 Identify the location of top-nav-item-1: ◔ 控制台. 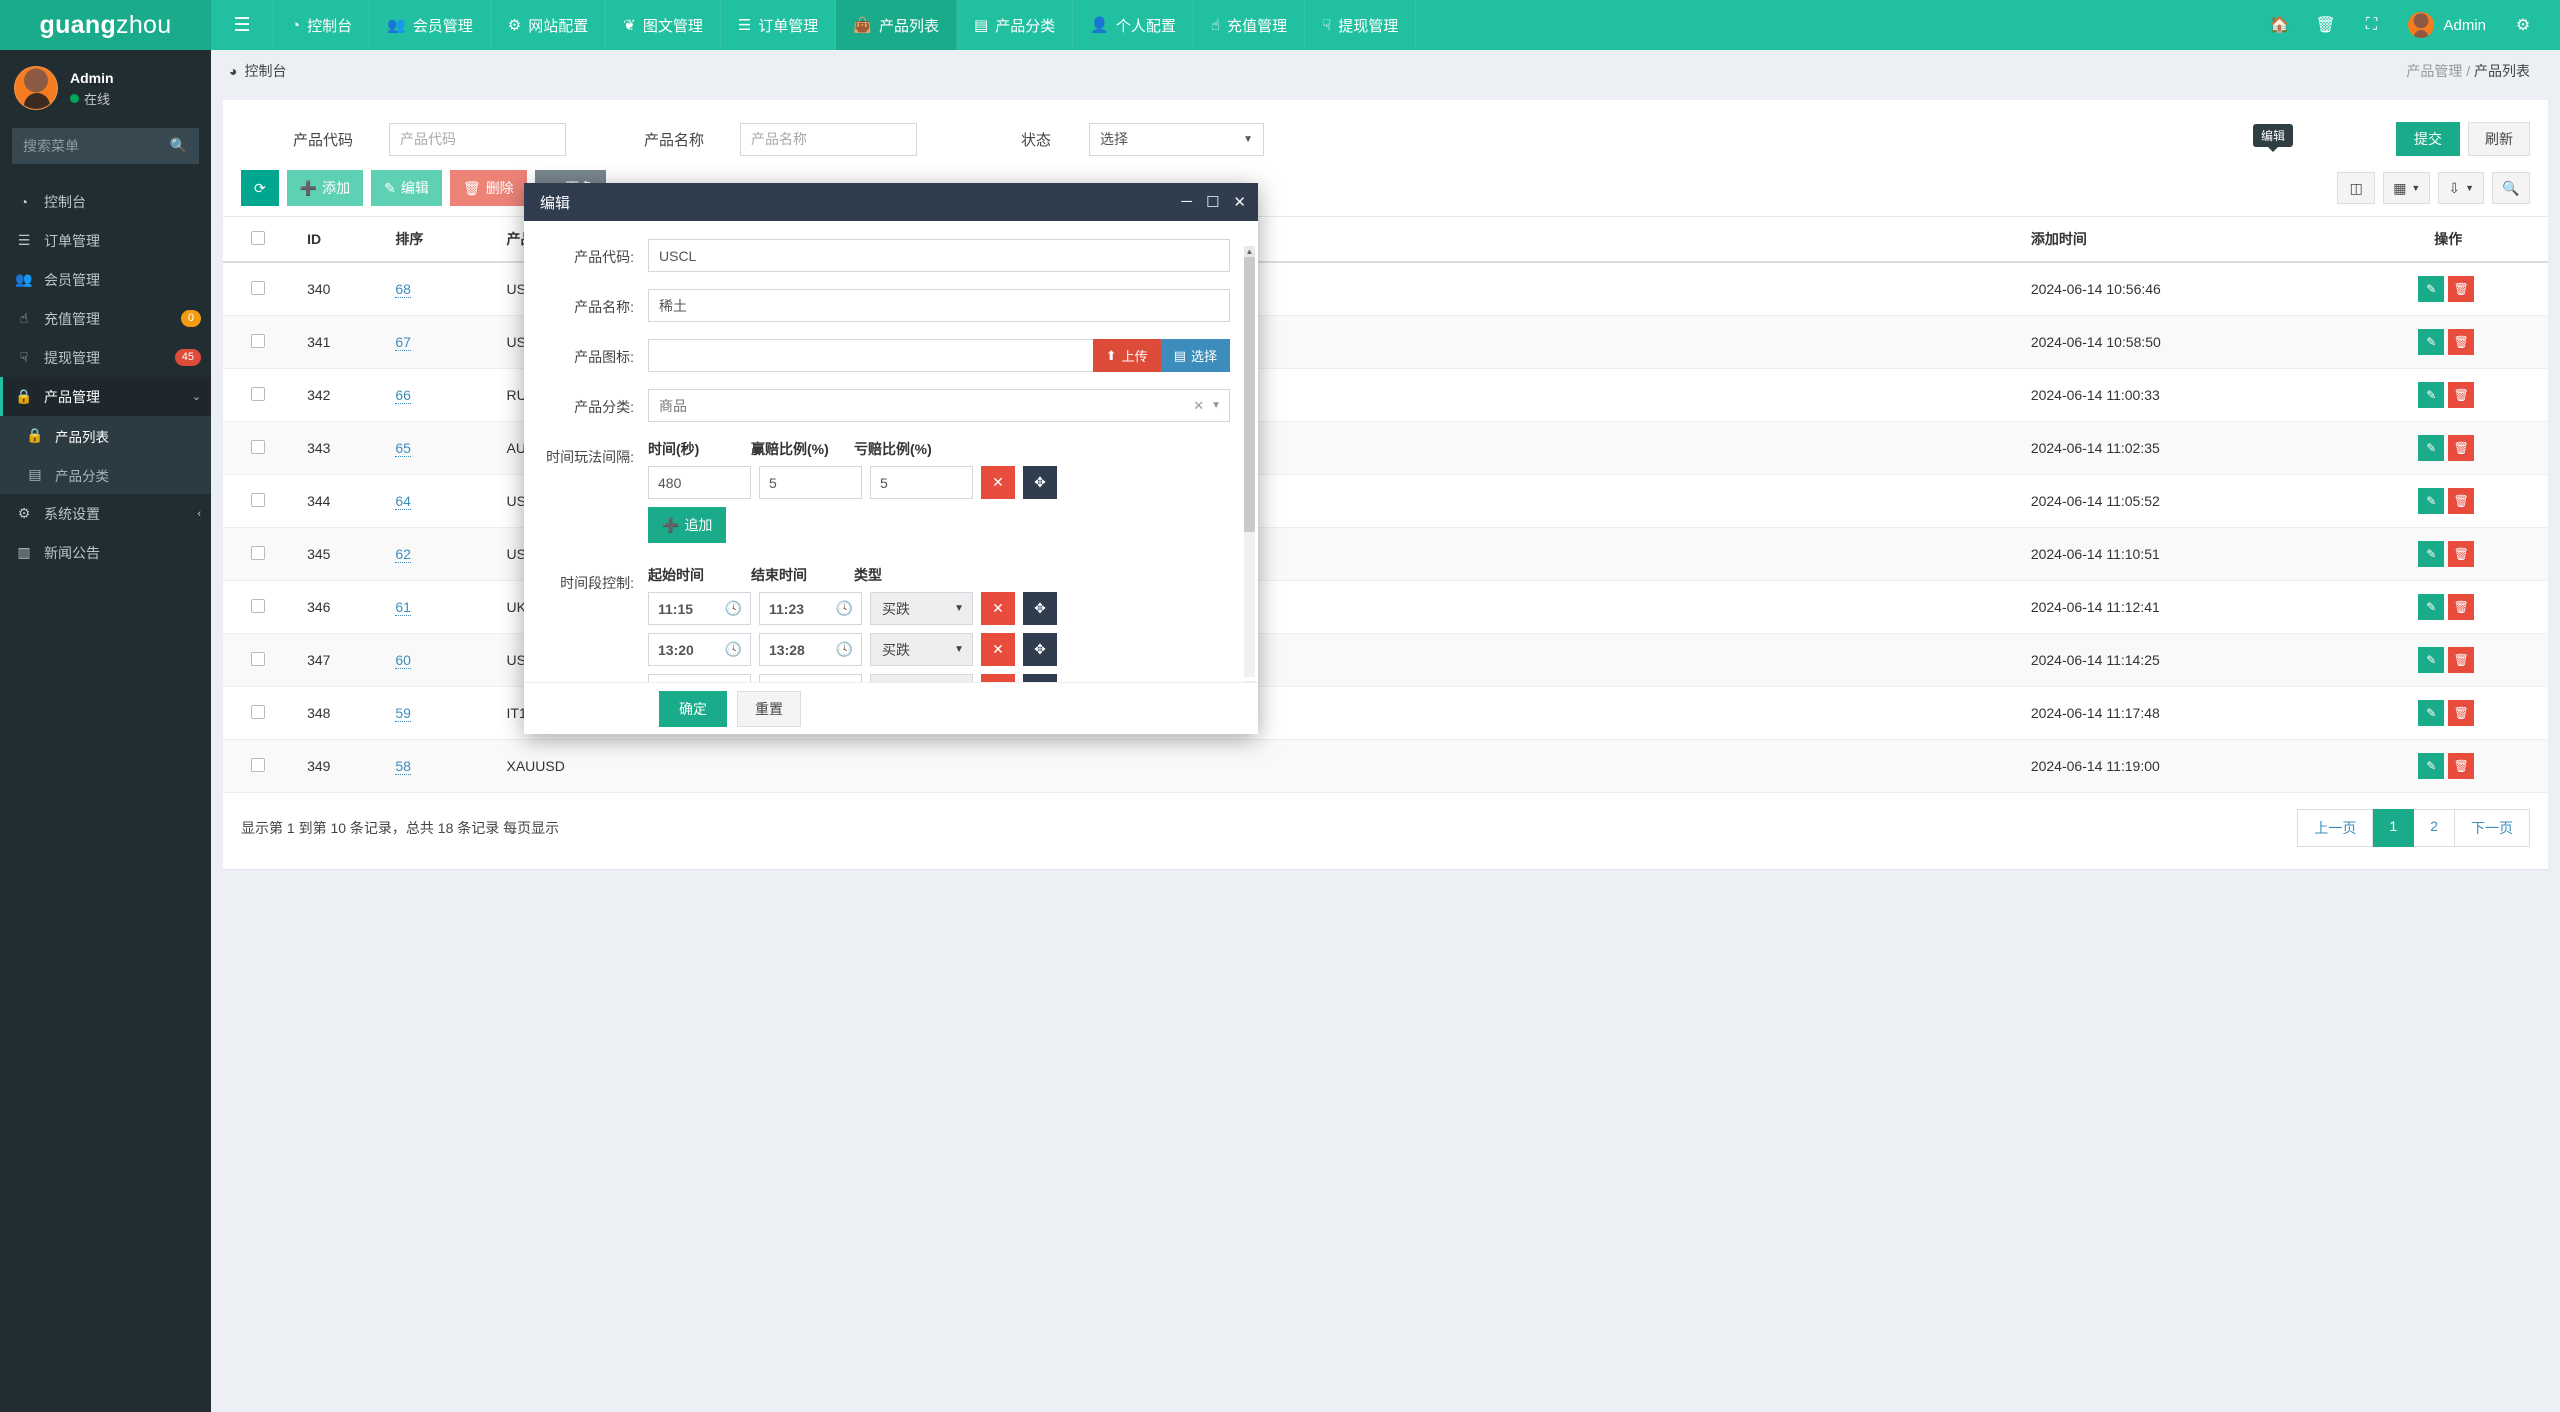
(322, 25).